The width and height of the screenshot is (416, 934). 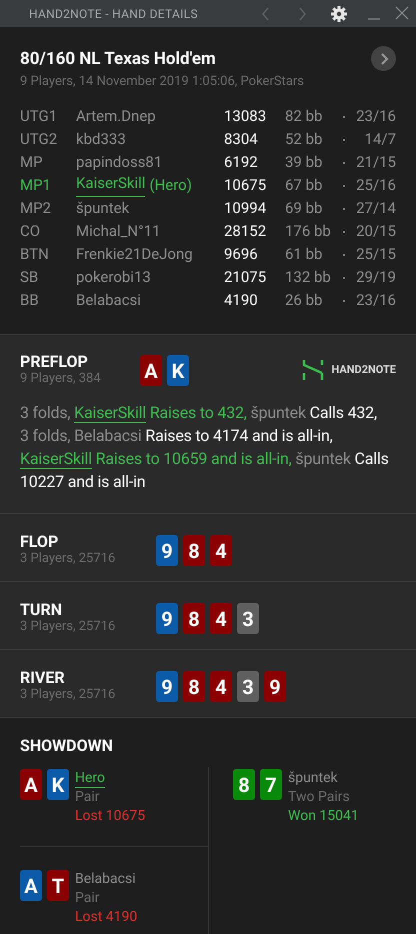 I want to click on player-name: kbd333, so click(x=101, y=139).